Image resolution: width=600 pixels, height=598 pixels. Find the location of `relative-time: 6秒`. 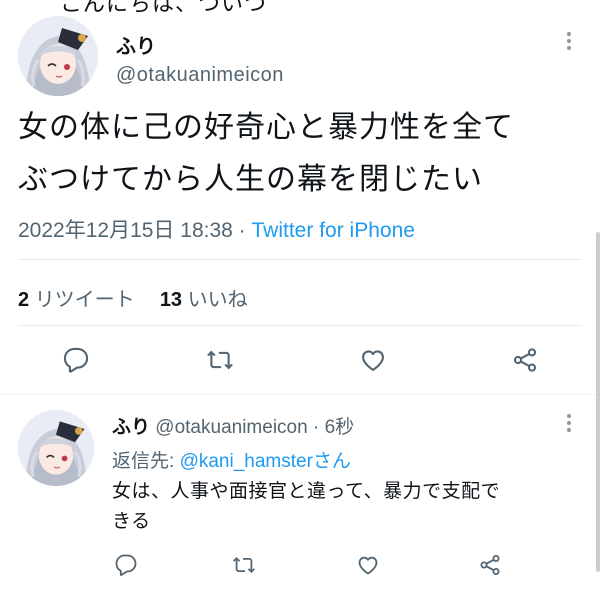

relative-time: 6秒 is located at coordinates (340, 427).